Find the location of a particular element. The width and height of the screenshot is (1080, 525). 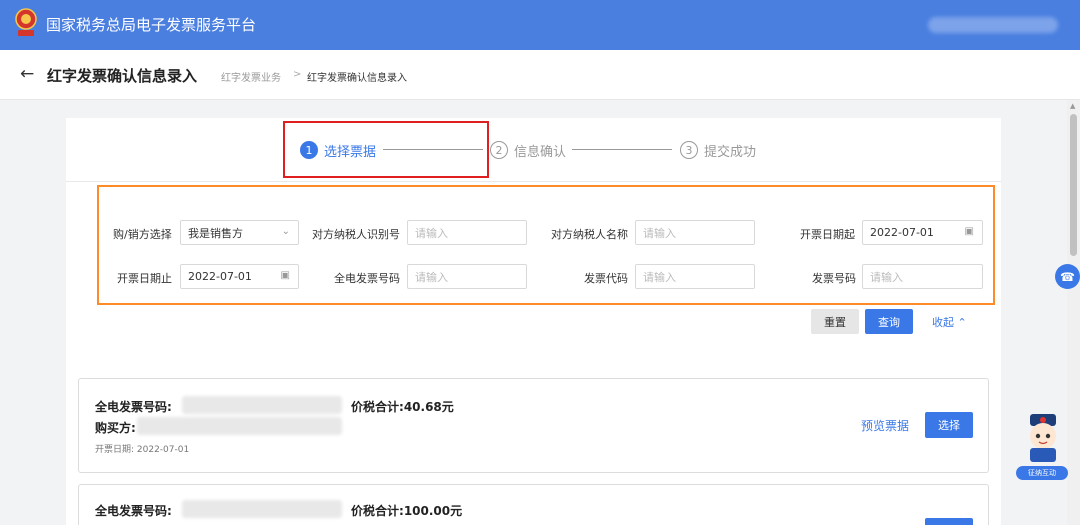

buyer-seller-value: 我是销售方 is located at coordinates (215, 233).